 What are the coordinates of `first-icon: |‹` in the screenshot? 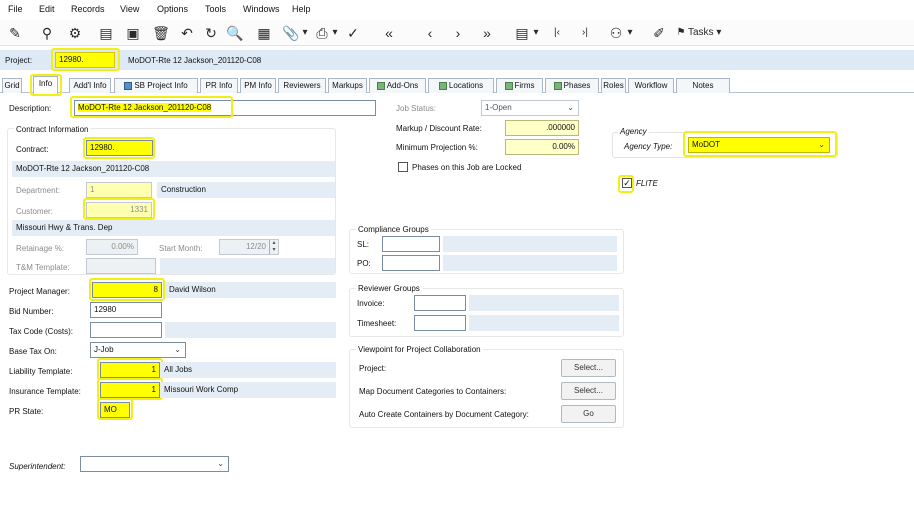 It's located at (557, 33).